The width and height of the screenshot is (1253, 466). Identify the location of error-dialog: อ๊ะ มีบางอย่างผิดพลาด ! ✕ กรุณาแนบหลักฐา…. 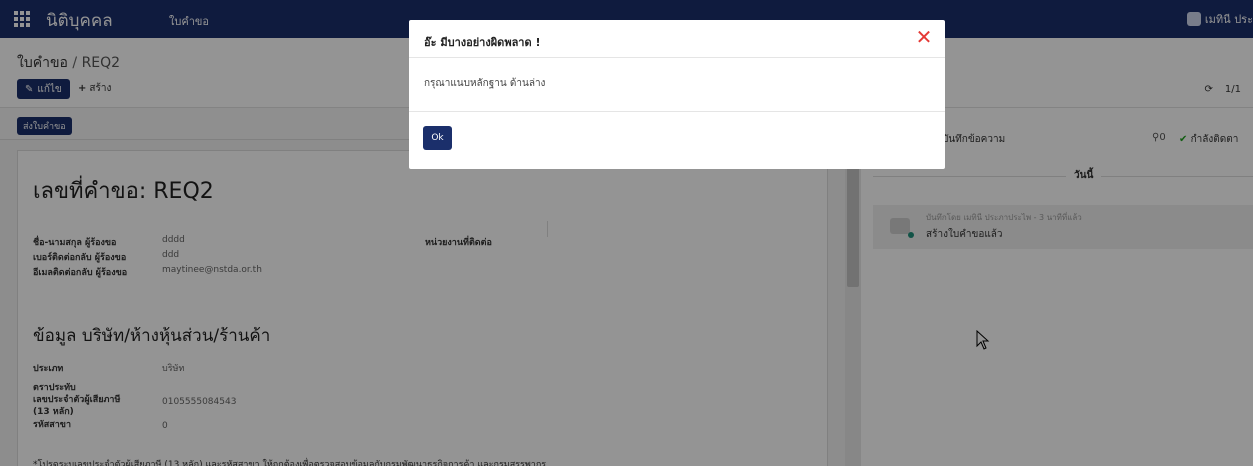
(677, 94).